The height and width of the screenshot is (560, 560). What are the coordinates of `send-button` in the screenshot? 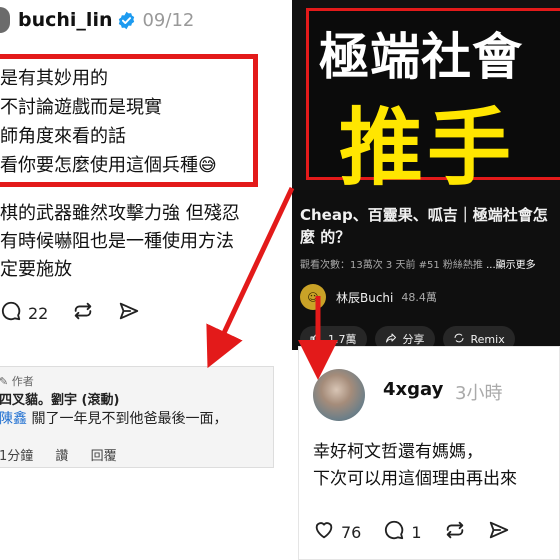 It's located at (499, 532).